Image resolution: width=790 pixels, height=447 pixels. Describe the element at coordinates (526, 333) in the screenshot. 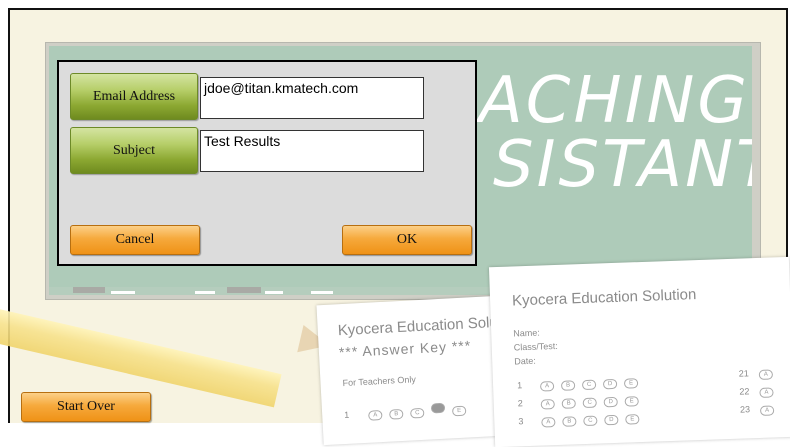

I see `name-label: Name:` at that location.